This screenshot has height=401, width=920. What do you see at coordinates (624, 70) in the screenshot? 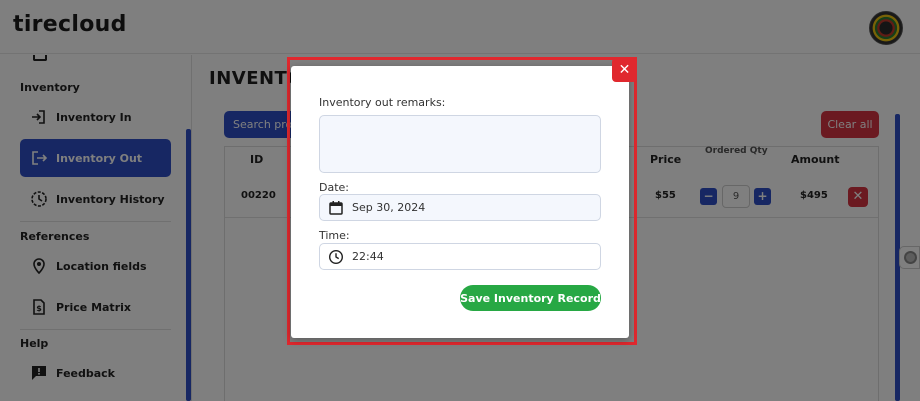
I see `modal-close-button: ✕` at bounding box center [624, 70].